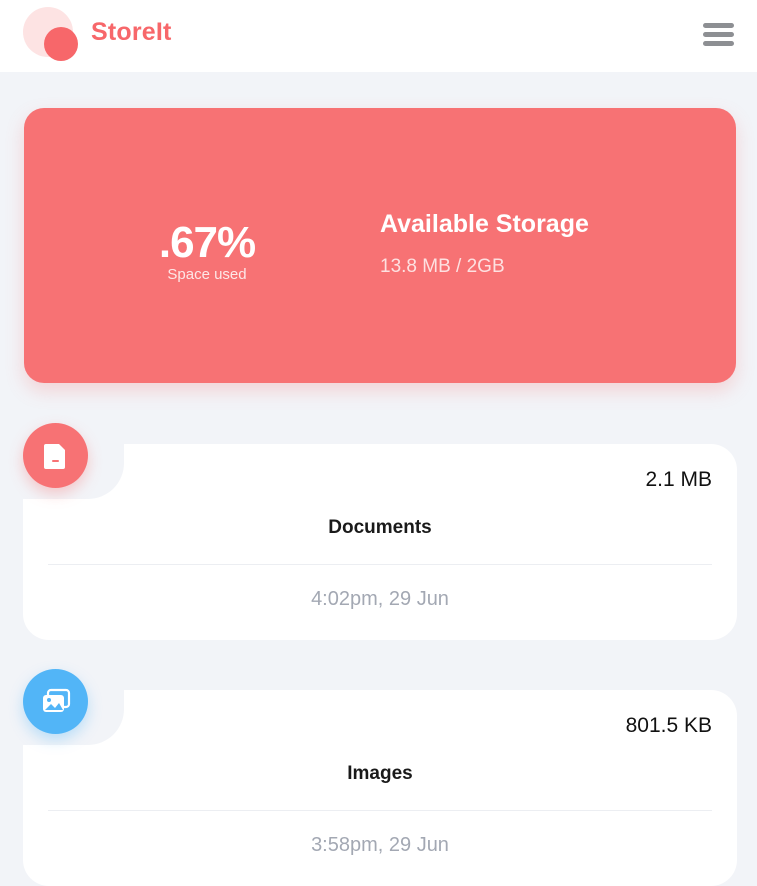 This screenshot has width=757, height=886. What do you see at coordinates (484, 224) in the screenshot?
I see `available-storage-title: Available Storage` at bounding box center [484, 224].